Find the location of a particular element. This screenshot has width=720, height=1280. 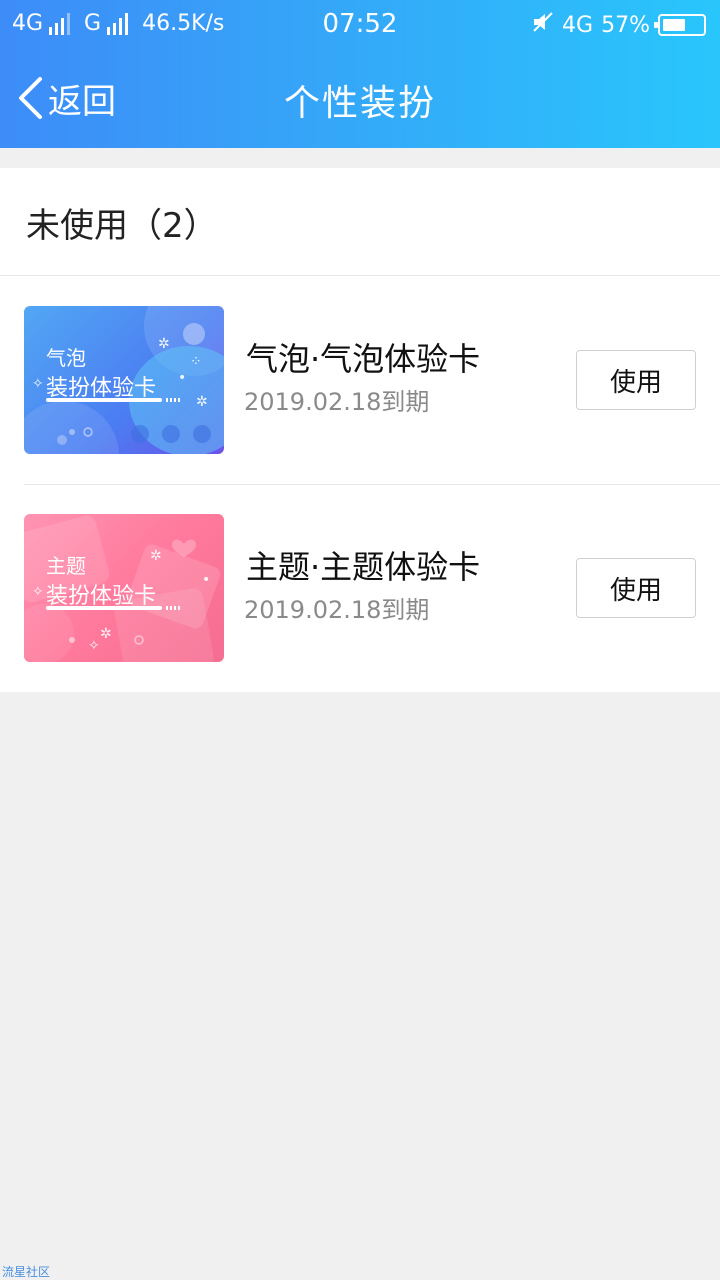

status-bar: 4G G 46.5K/s 07:52 4G 57% is located at coordinates (360, 24).